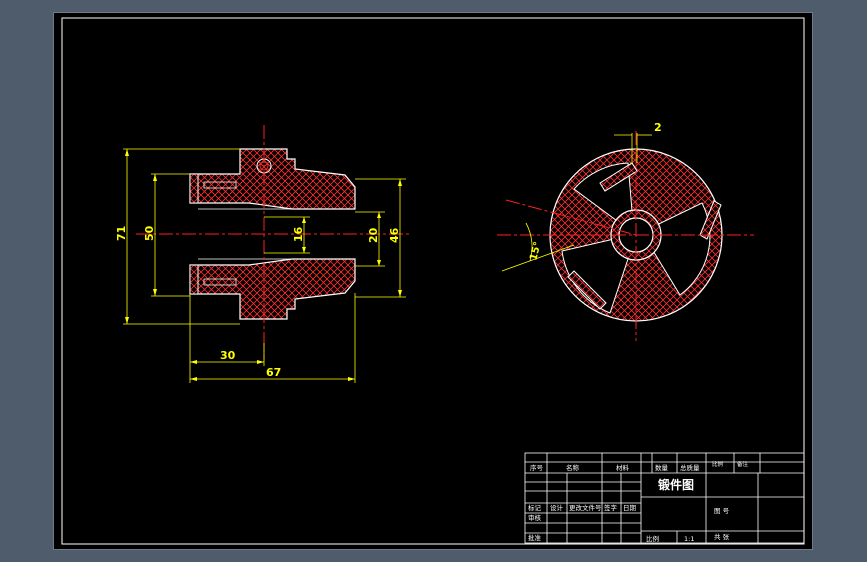 The height and width of the screenshot is (562, 867). What do you see at coordinates (585, 507) in the screenshot?
I see `tb-change-doc: 更改文件号` at bounding box center [585, 507].